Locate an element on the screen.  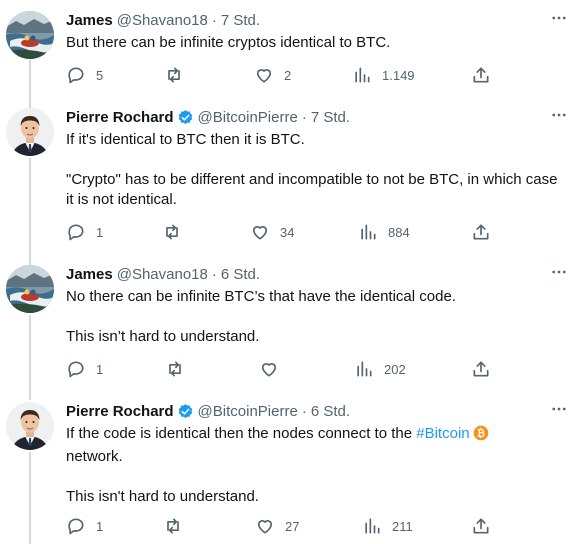
text-segment: network. is located at coordinates (94, 456).